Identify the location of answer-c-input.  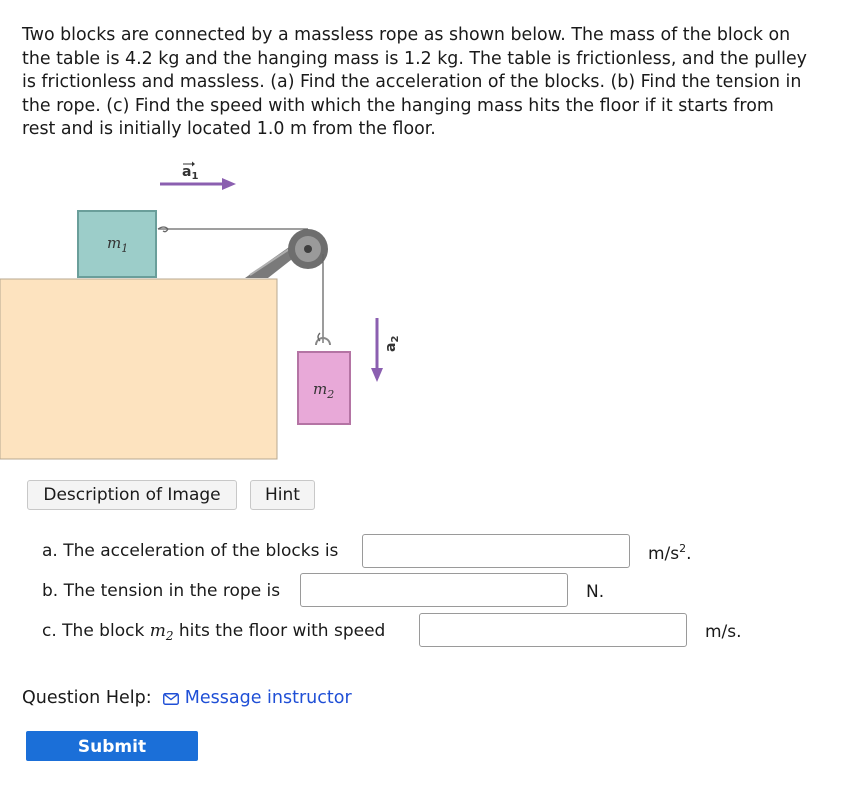
(553, 630).